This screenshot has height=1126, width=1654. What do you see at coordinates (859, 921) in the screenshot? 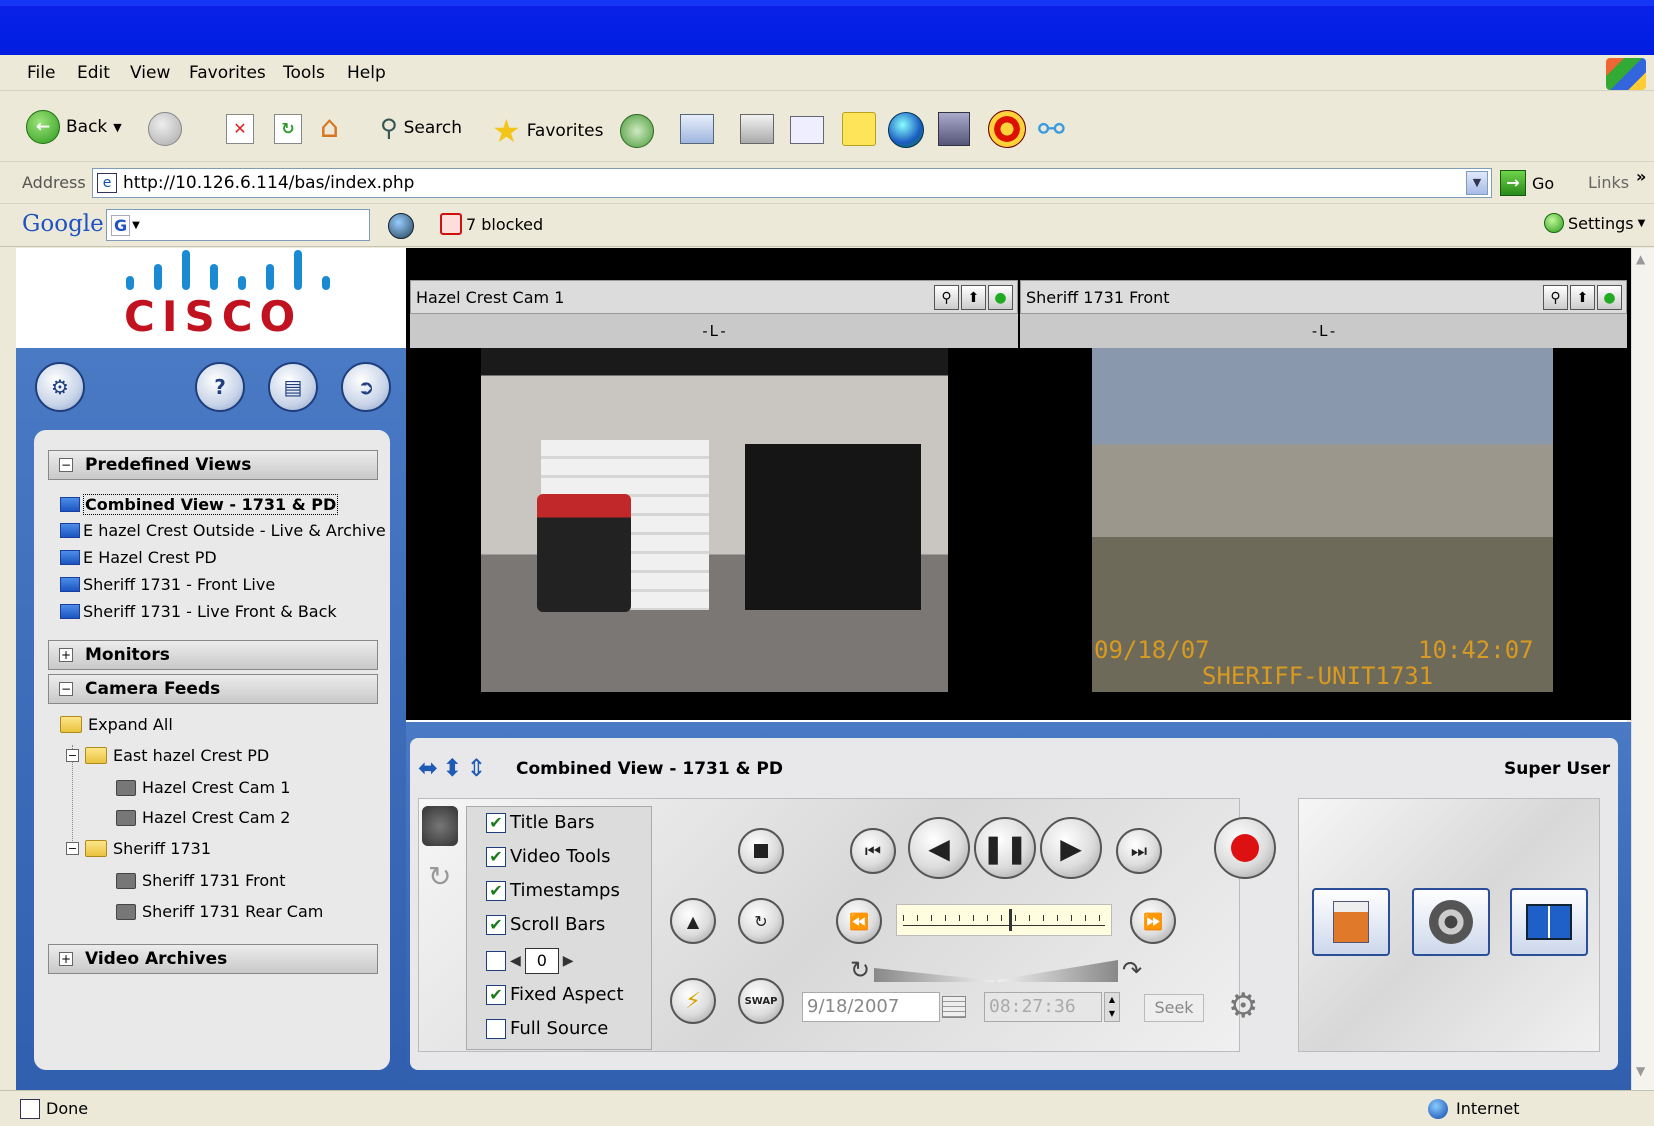
I see `fast-rewind-button: ⏪` at bounding box center [859, 921].